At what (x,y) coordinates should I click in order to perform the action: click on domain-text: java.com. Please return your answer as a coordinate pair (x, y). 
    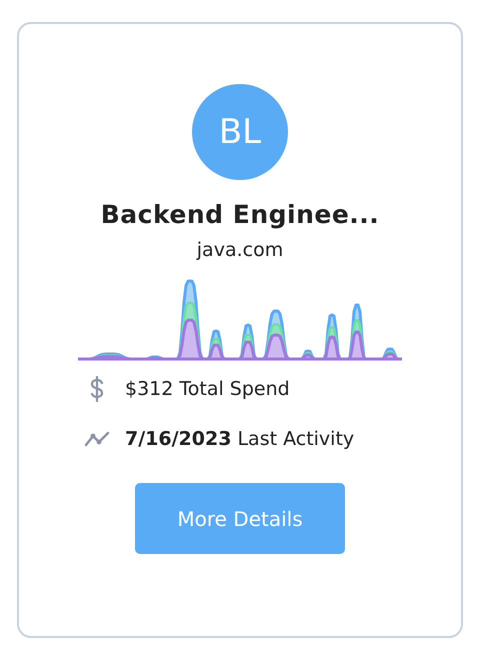
    Looking at the image, I should click on (240, 250).